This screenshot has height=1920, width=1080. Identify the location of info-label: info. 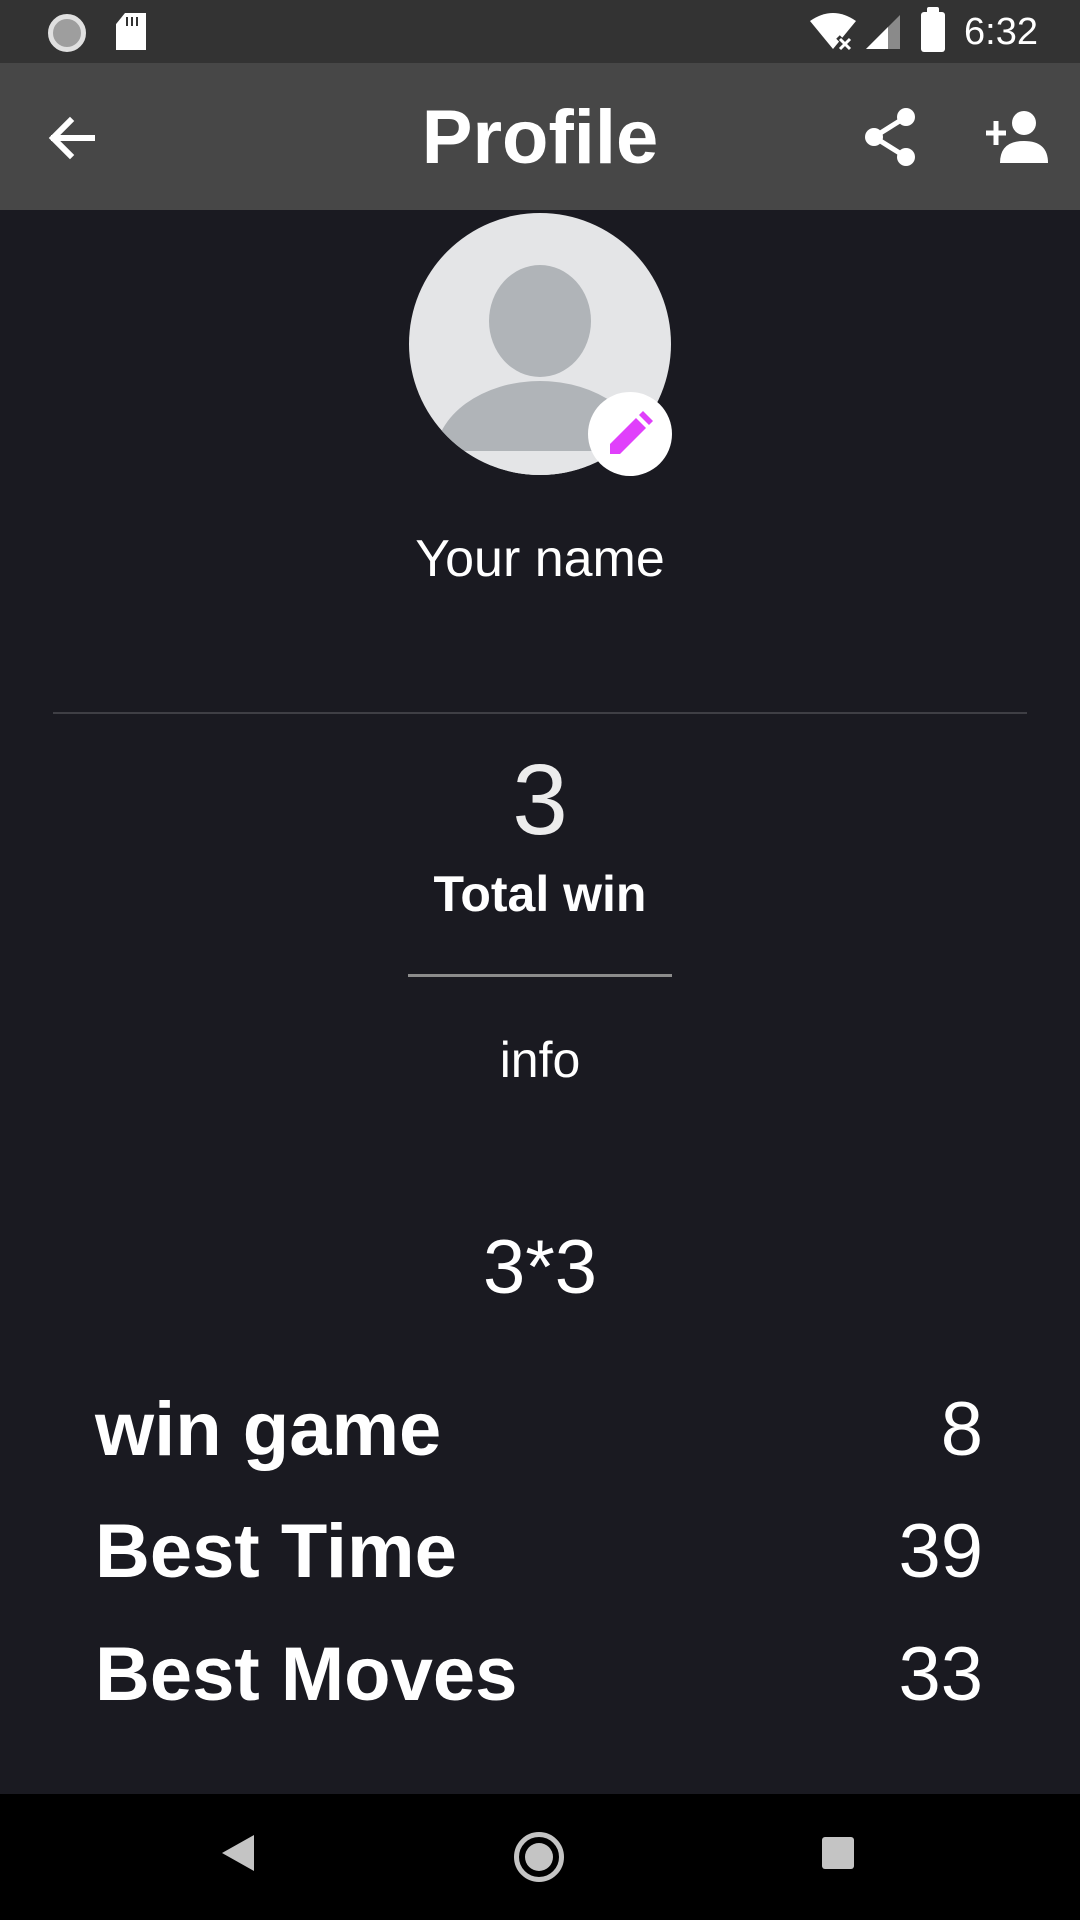
(540, 1060).